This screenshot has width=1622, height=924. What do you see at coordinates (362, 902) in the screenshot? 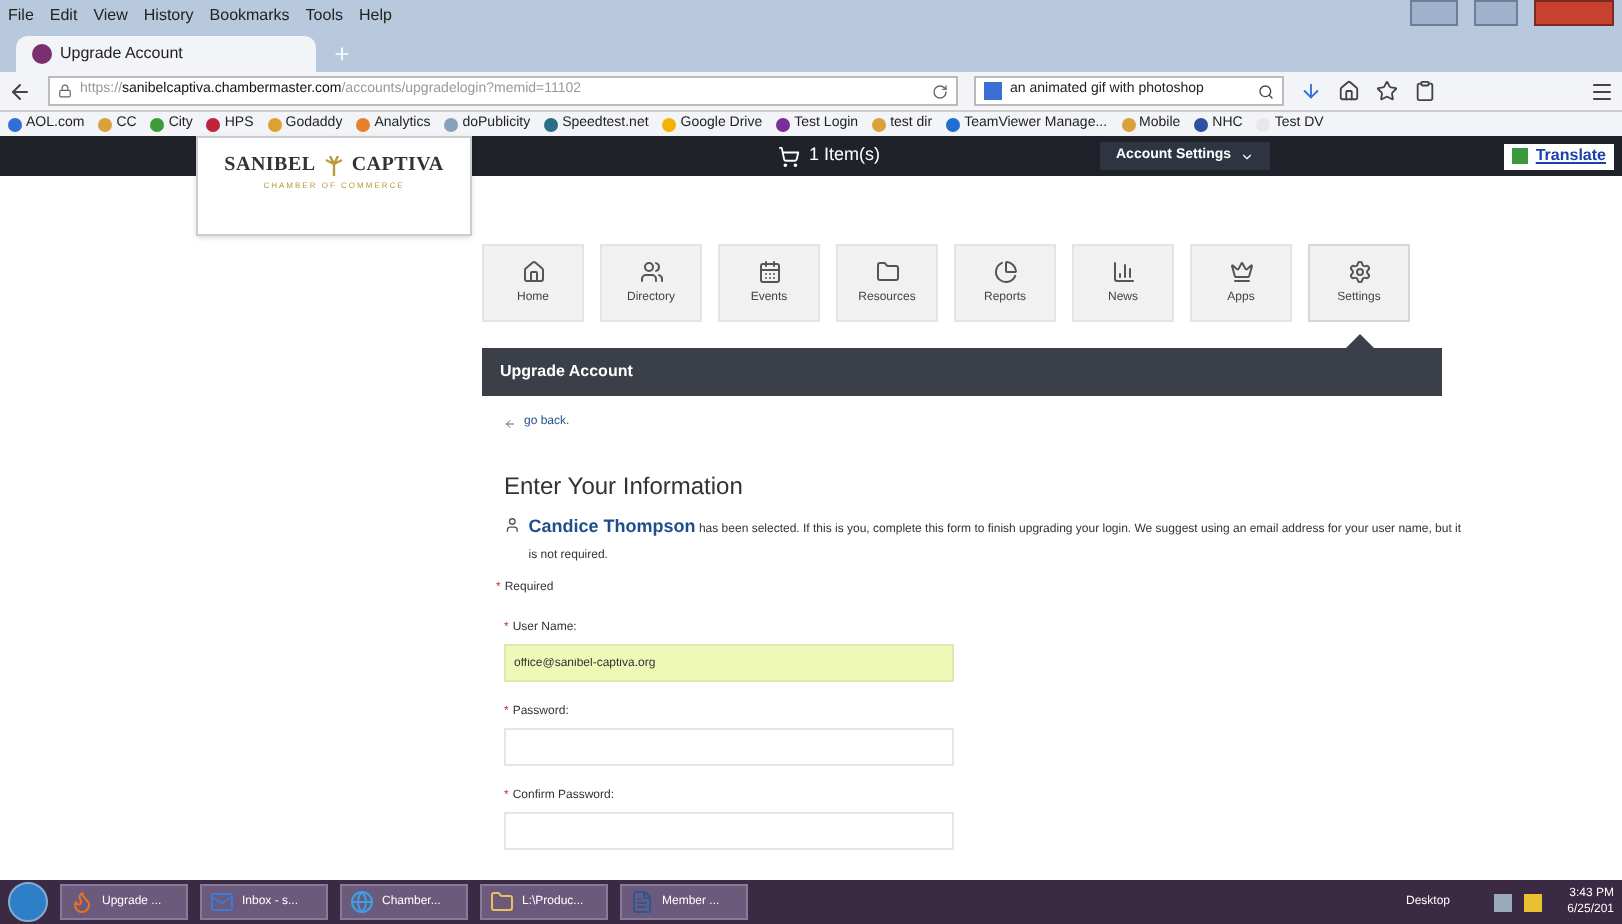
I see `globe-icon` at bounding box center [362, 902].